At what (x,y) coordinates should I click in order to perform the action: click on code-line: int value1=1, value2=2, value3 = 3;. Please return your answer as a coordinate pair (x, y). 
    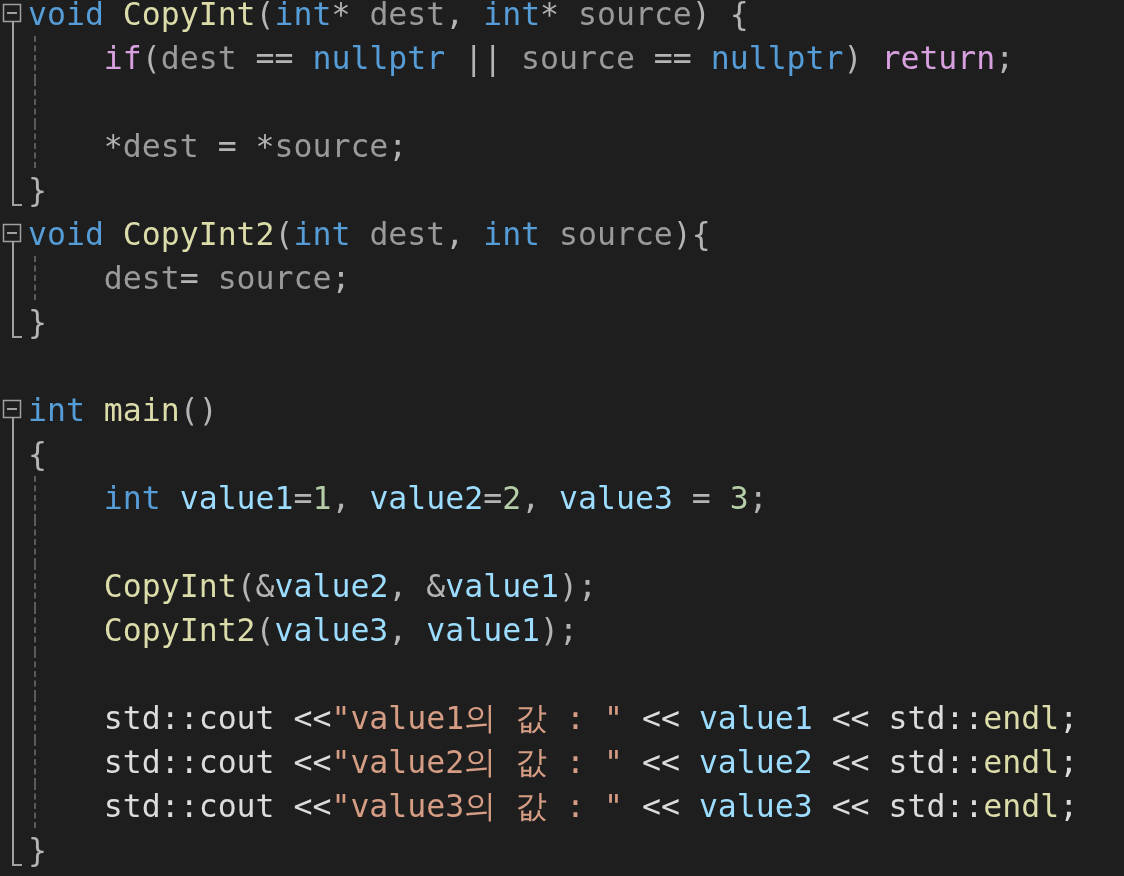
    Looking at the image, I should click on (435, 498).